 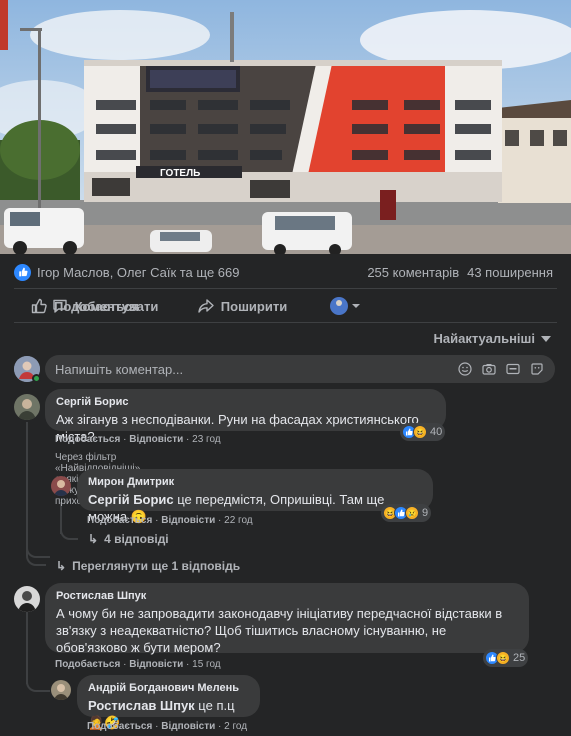 What do you see at coordinates (519, 658) in the screenshot?
I see `reactions-count: 25` at bounding box center [519, 658].